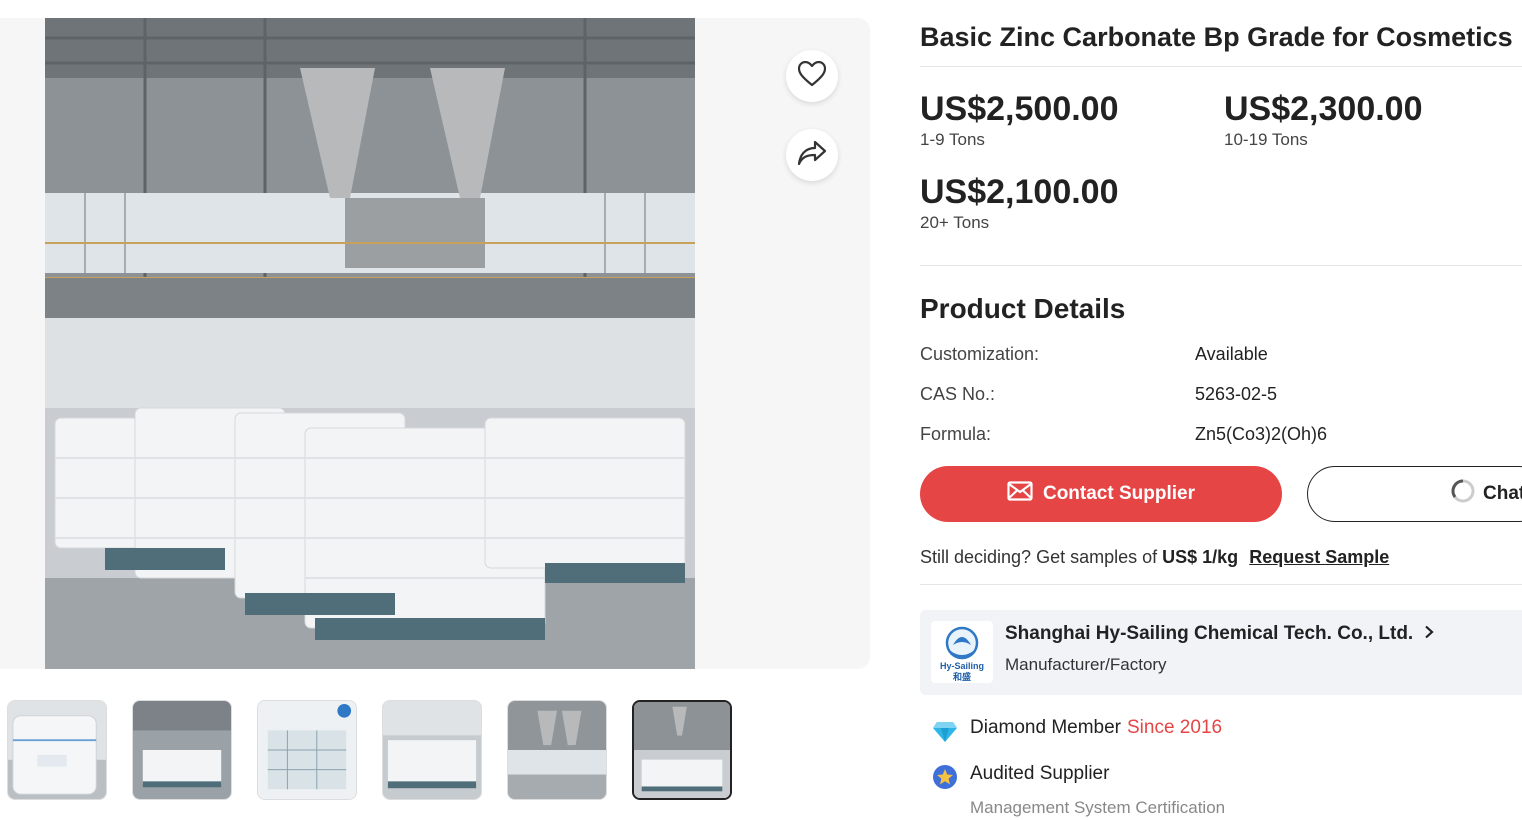 This screenshot has width=1522, height=820. I want to click on detail-row-cas: CAS No.: 5263-02-5, so click(1221, 394).